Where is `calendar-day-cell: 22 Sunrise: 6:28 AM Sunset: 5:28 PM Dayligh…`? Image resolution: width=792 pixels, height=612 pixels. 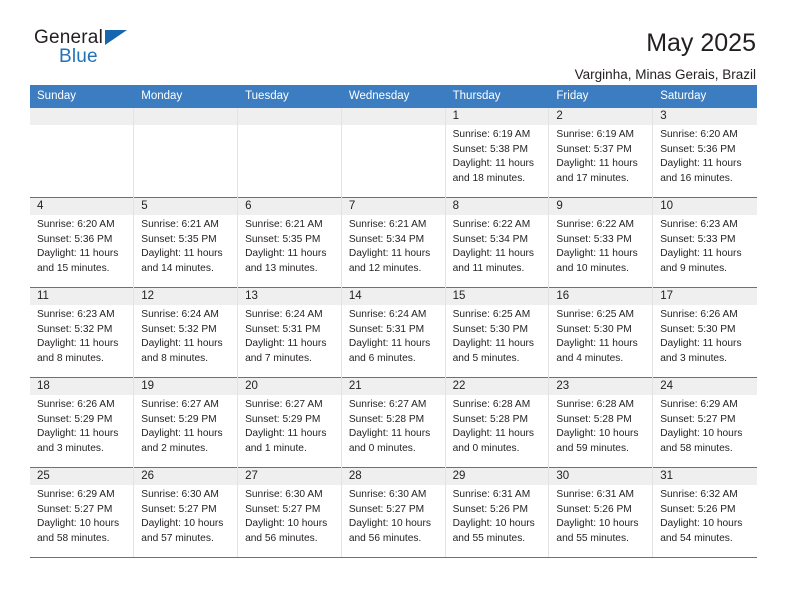 calendar-day-cell: 22 Sunrise: 6:28 AM Sunset: 5:28 PM Dayligh… is located at coordinates (497, 422).